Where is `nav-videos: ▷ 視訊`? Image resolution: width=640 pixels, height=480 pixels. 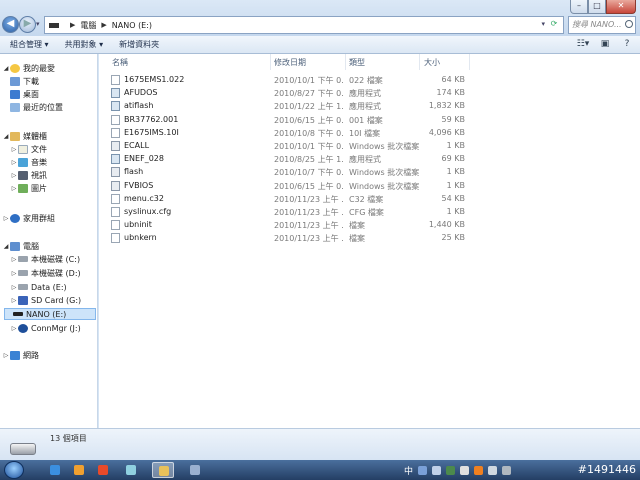 nav-videos: ▷ 視訊 is located at coordinates (28, 175).